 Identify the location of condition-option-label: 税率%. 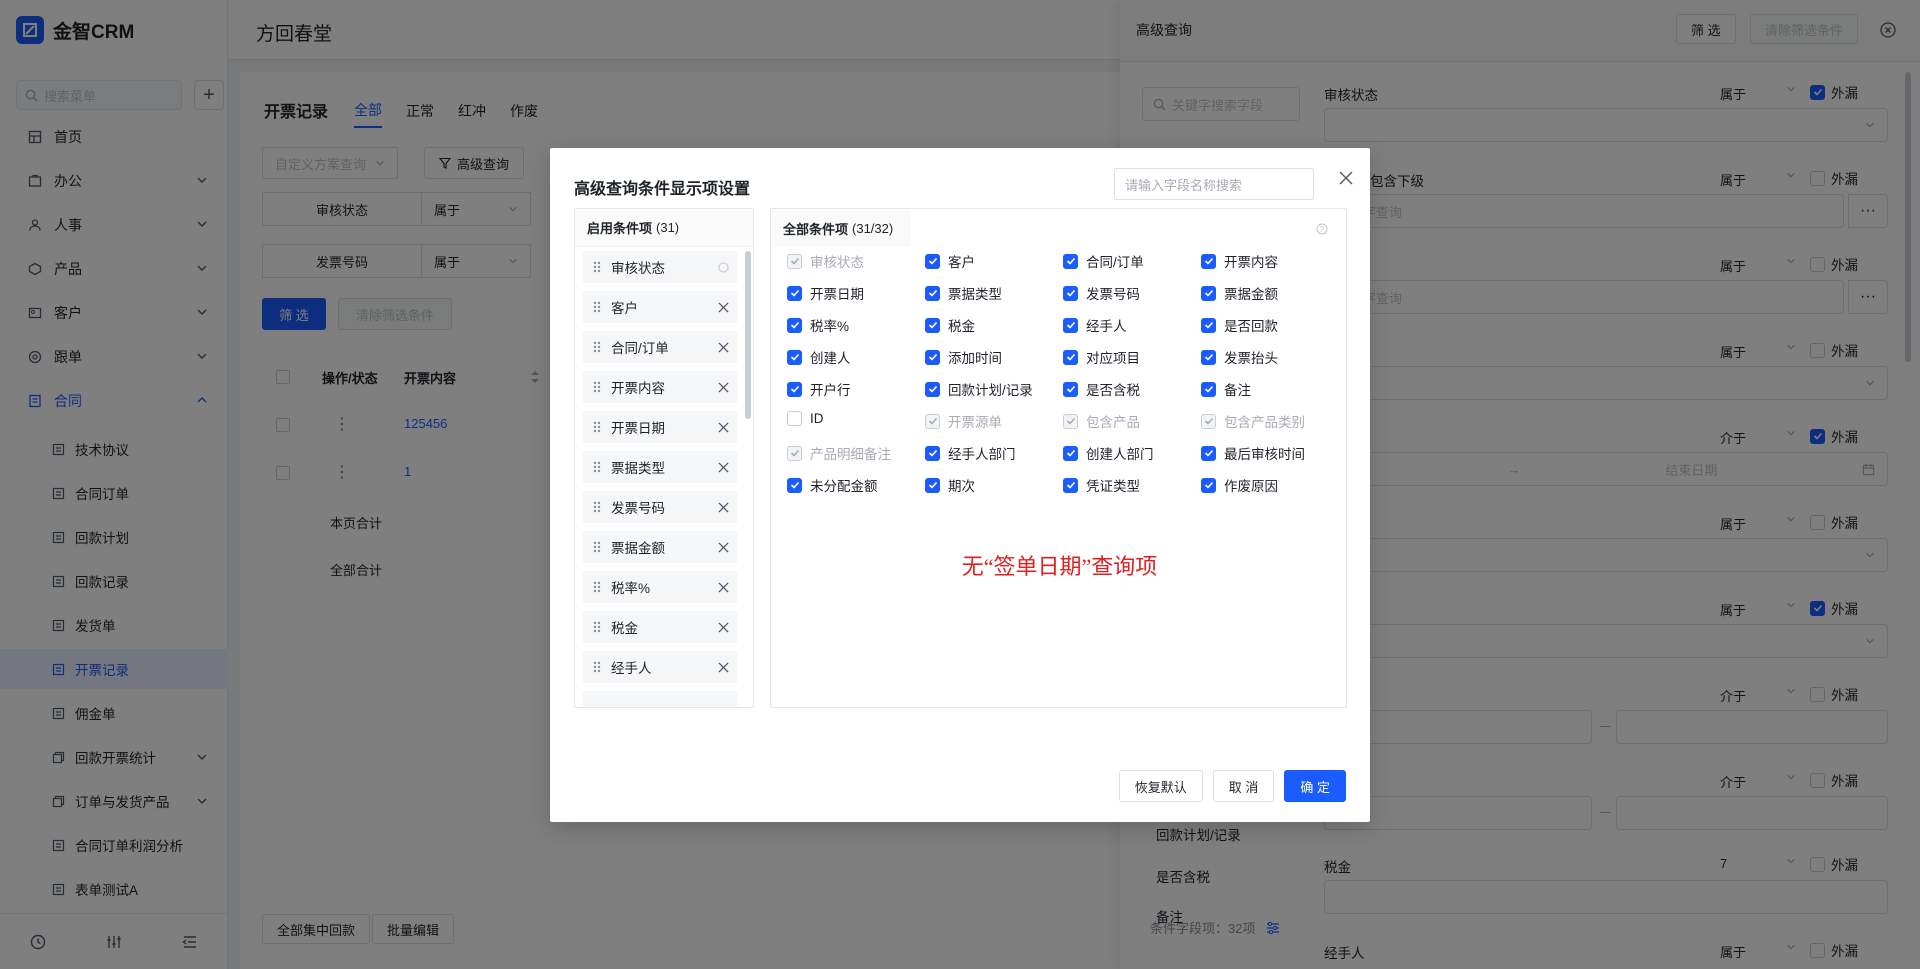
(830, 326).